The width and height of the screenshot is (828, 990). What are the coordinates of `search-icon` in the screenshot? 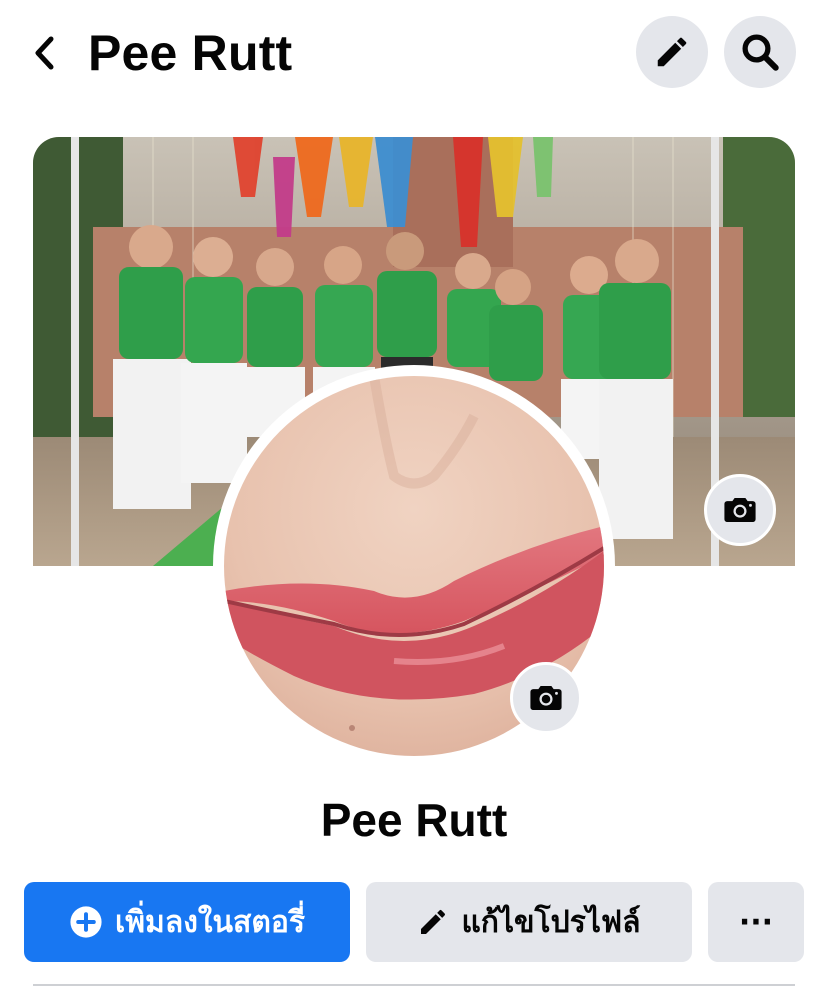 It's located at (760, 52).